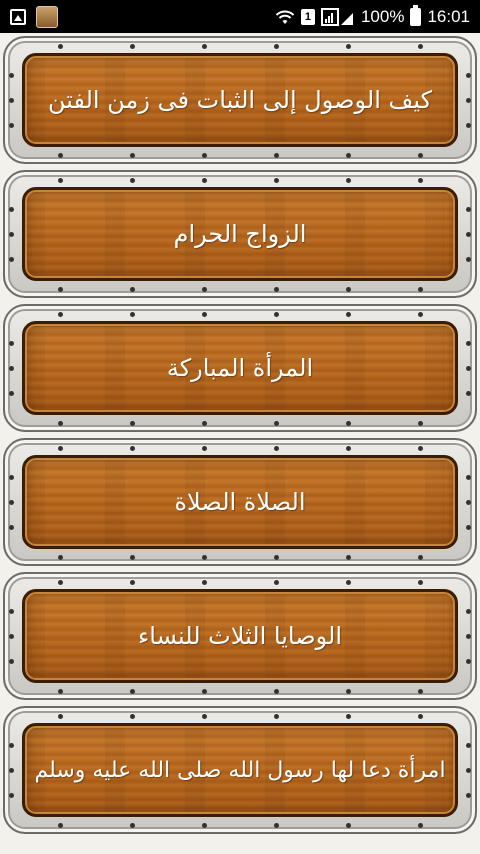 Image resolution: width=480 pixels, height=854 pixels. What do you see at coordinates (18, 16) in the screenshot?
I see `image-icon` at bounding box center [18, 16].